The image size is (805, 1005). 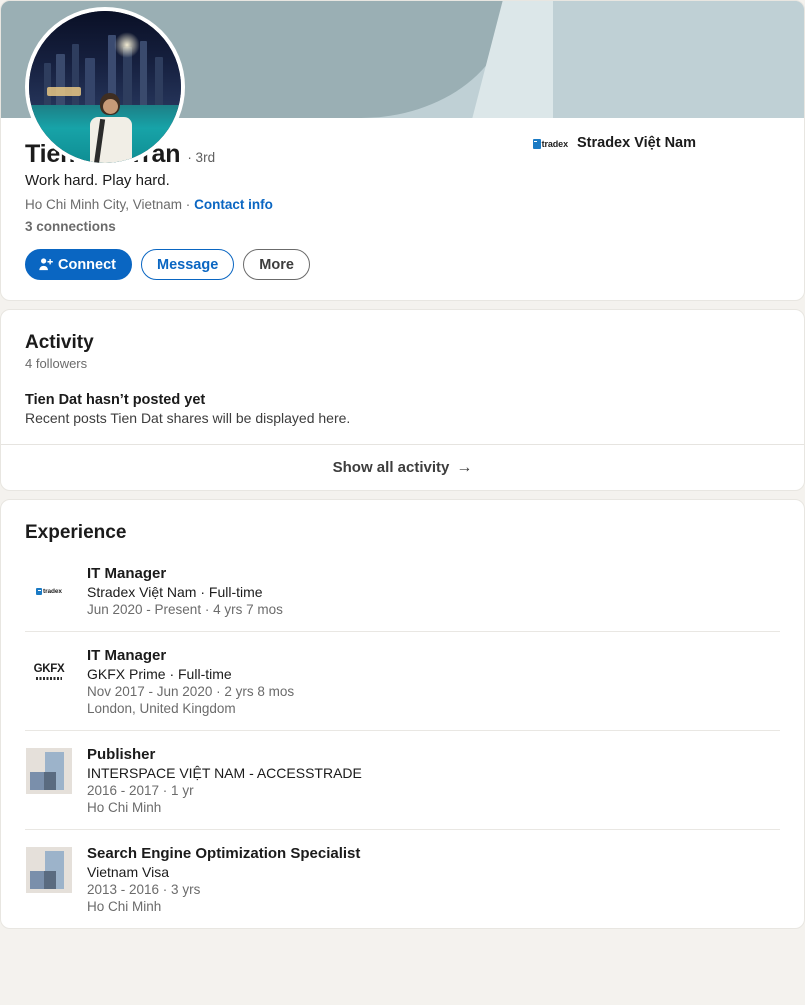 I want to click on company-logo: tradex, so click(x=49, y=590).